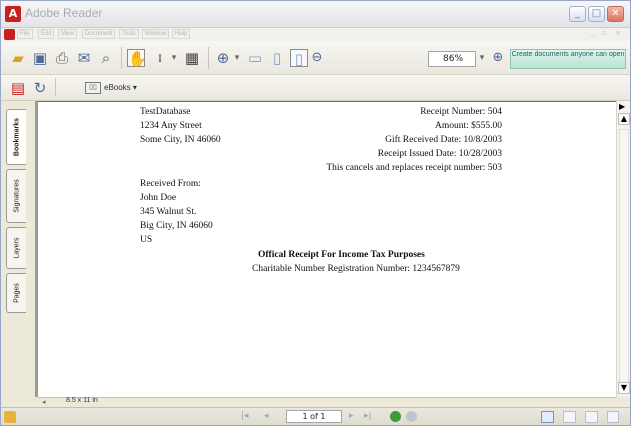  I want to click on previous-page-icon: ◂, so click(266, 416).